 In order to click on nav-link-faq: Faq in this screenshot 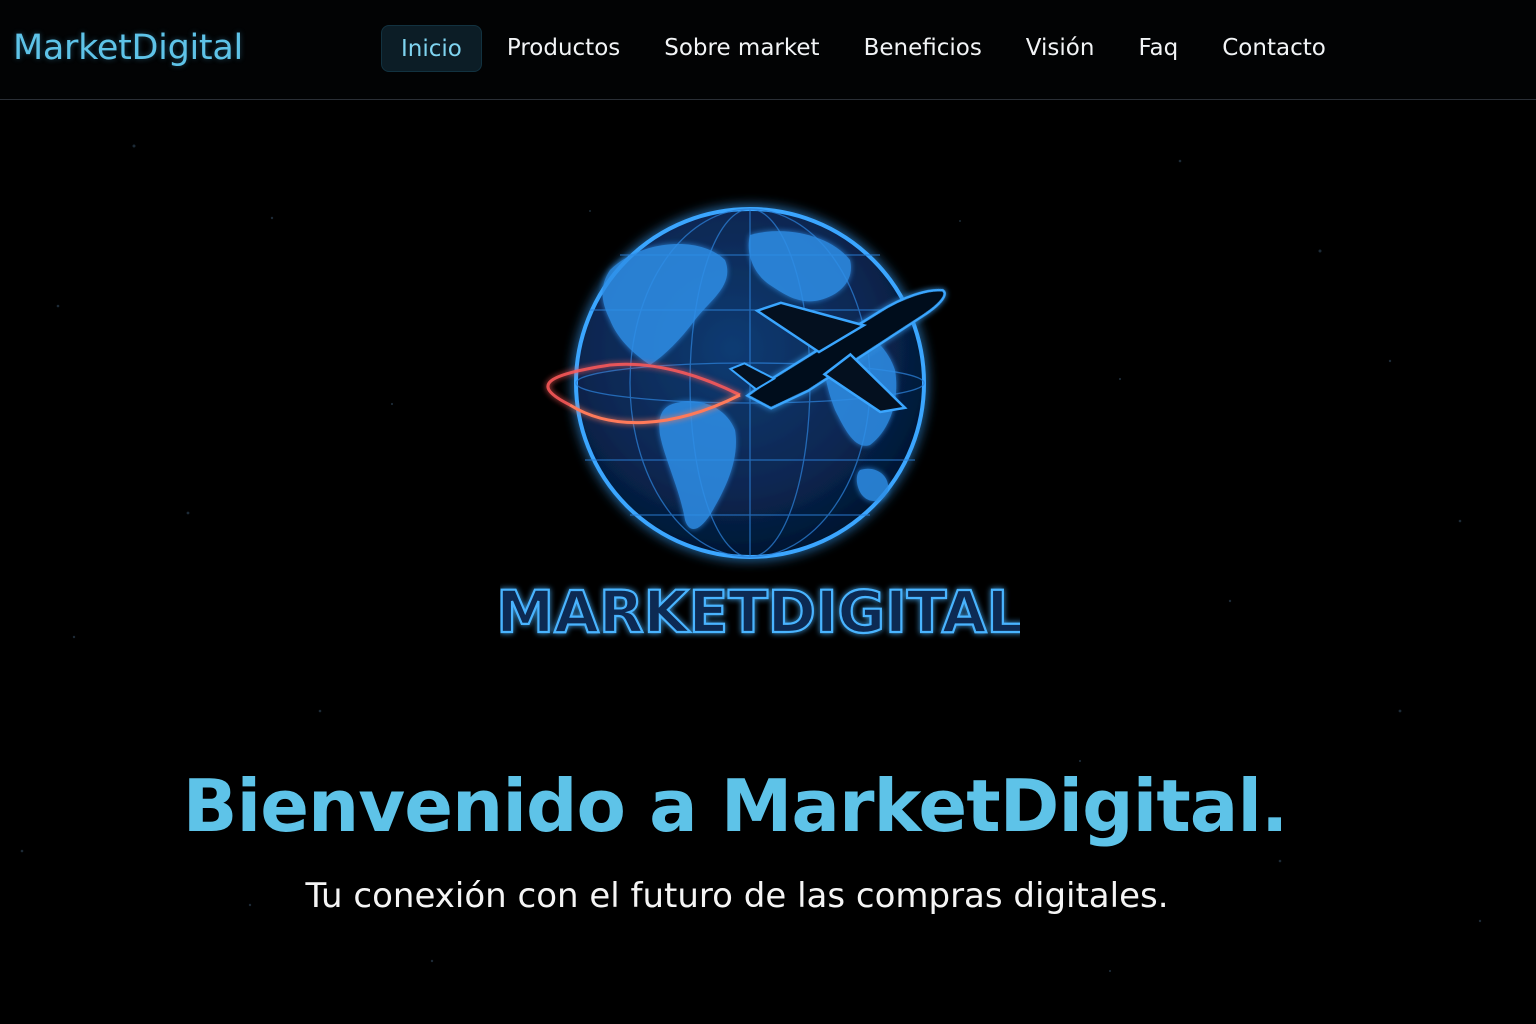, I will do `click(1158, 48)`.